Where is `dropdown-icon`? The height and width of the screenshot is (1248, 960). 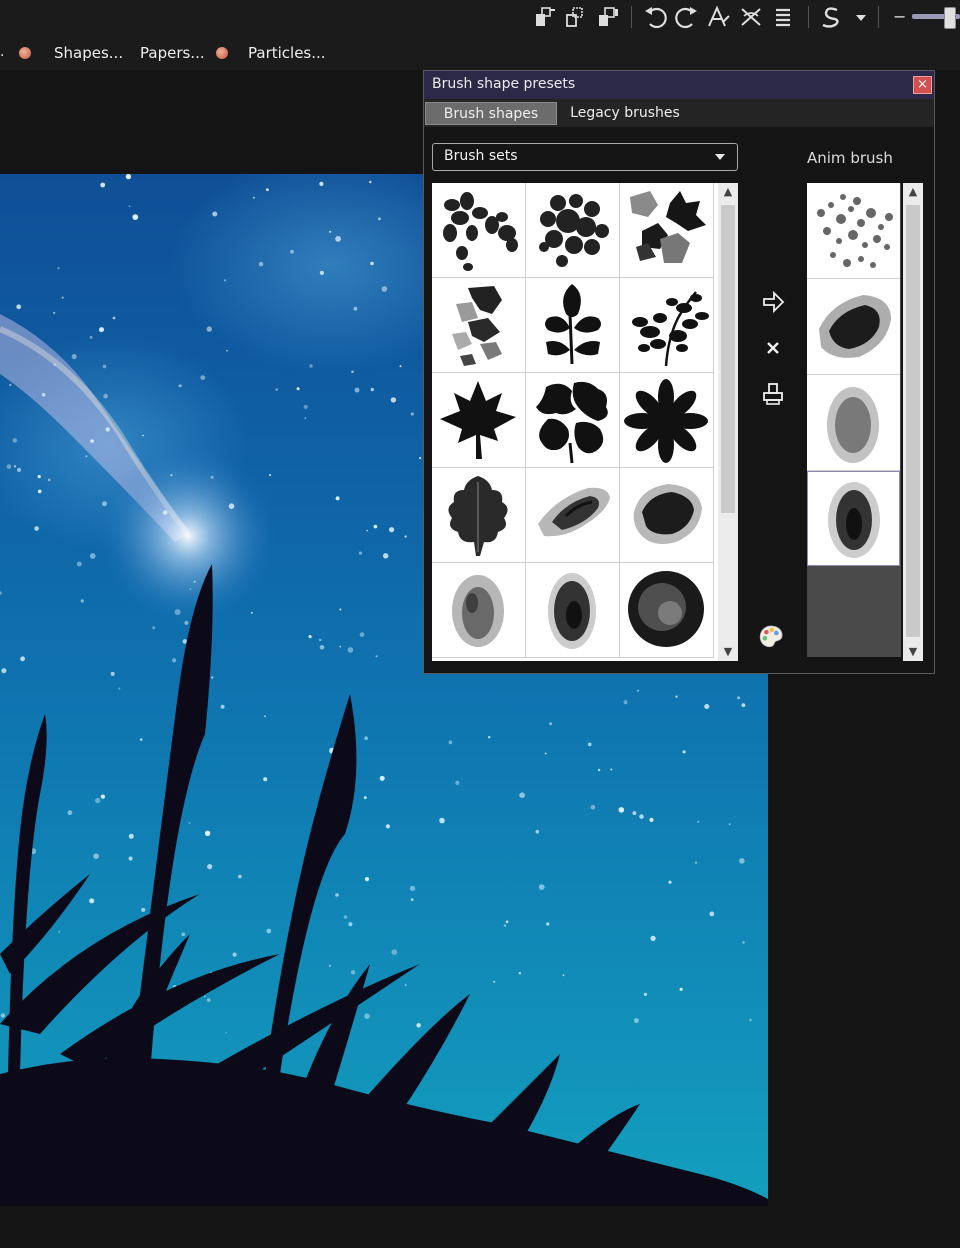
dropdown-icon is located at coordinates (861, 17).